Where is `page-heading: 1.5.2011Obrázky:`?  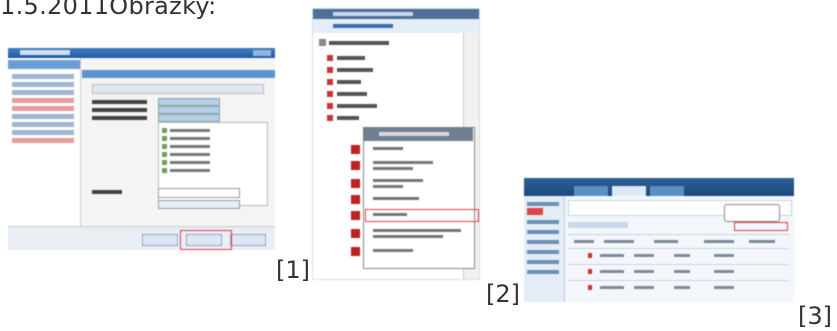
page-heading: 1.5.2011Obrázky: is located at coordinates (108, 10).